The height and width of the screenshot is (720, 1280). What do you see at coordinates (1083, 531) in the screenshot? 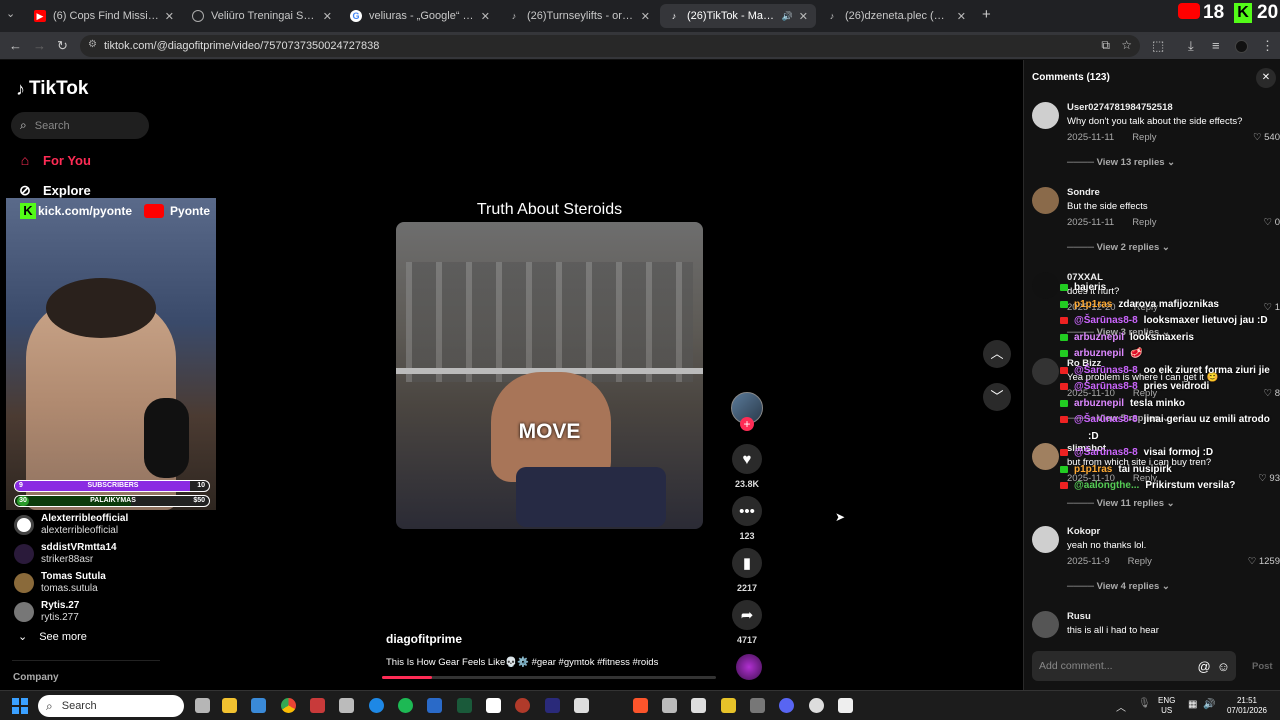
I see `comment-user: Kokopr` at bounding box center [1083, 531].